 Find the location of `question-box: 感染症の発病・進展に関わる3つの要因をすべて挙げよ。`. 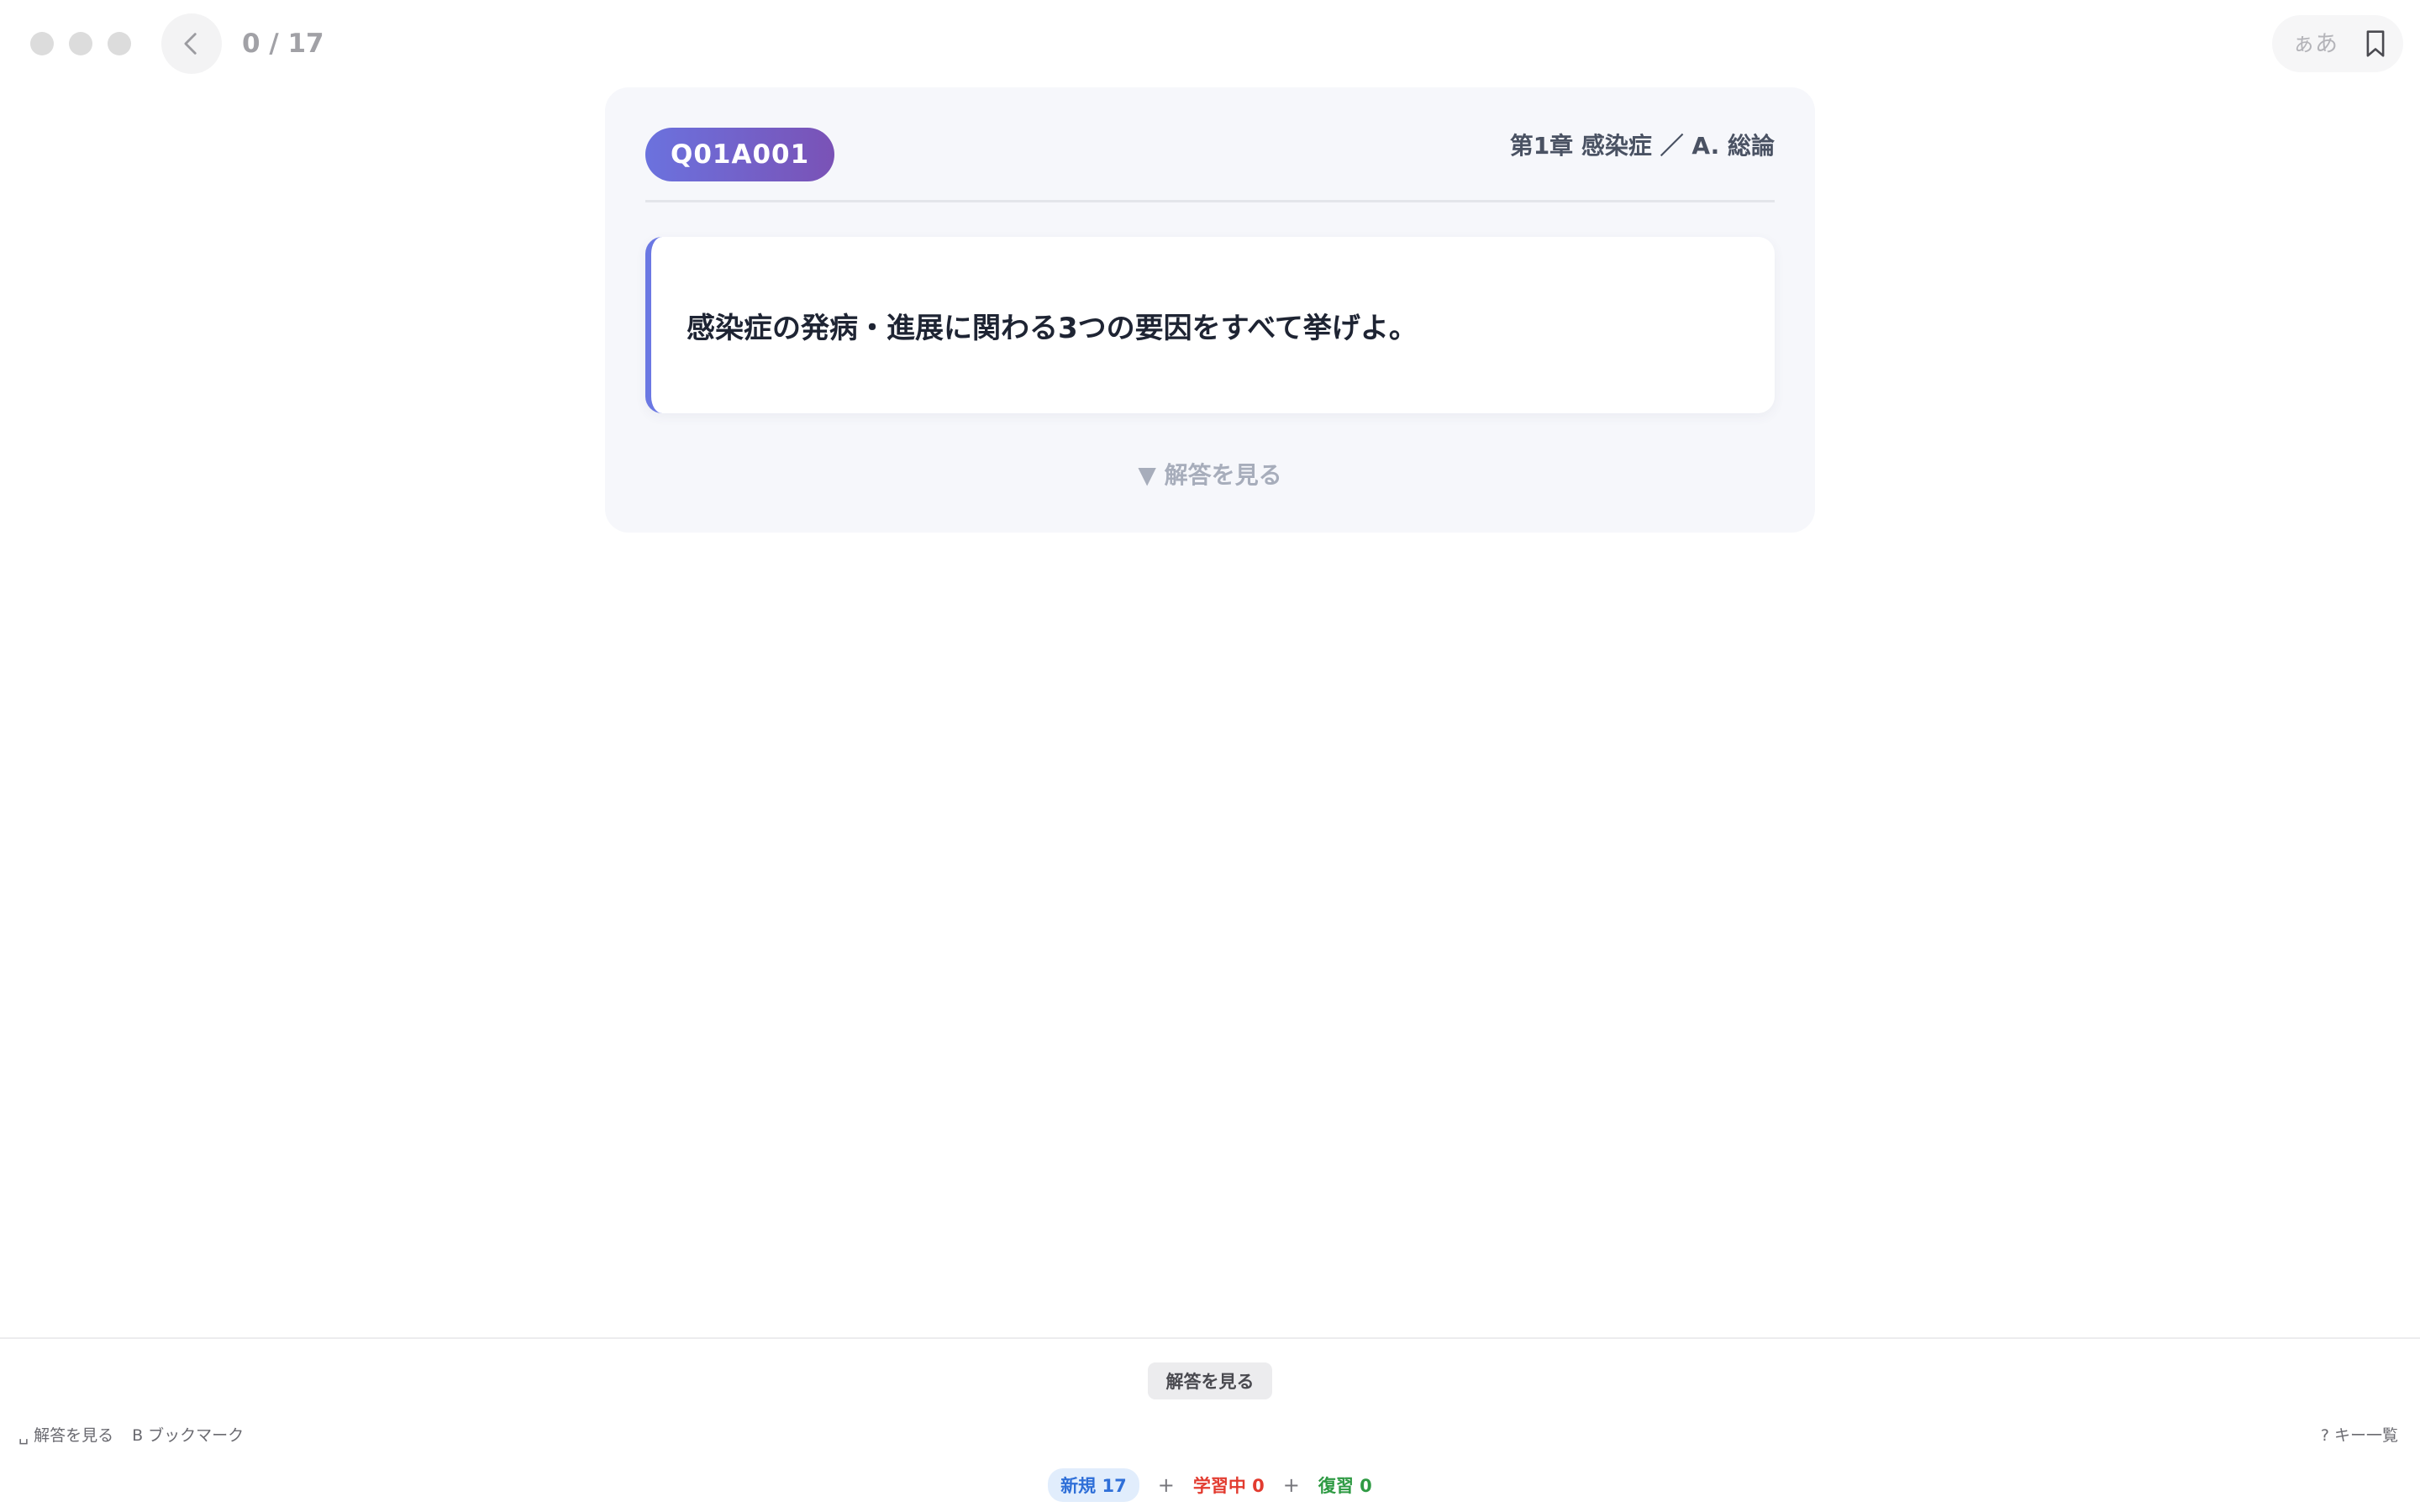

question-box: 感染症の発病・進展に関わる3つの要因をすべて挙げよ。 is located at coordinates (1210, 325).